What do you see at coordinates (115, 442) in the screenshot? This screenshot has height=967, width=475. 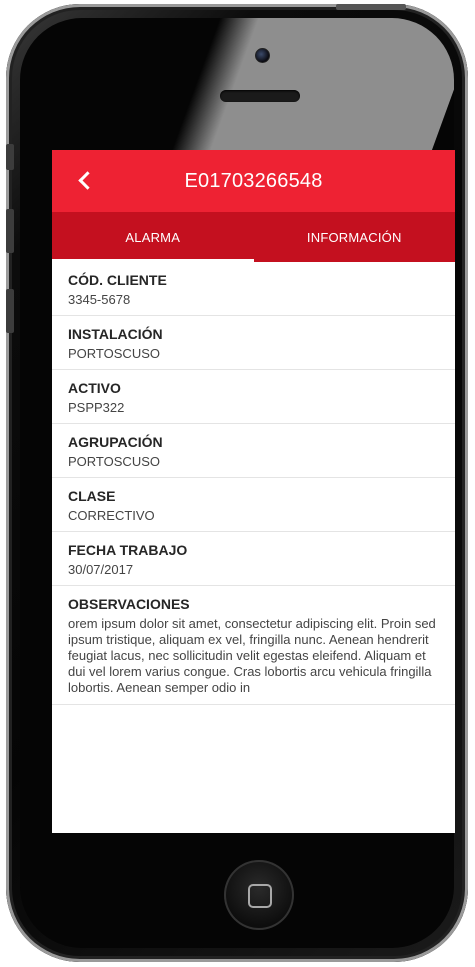 I see `field-label: AGRUPACIÓN` at bounding box center [115, 442].